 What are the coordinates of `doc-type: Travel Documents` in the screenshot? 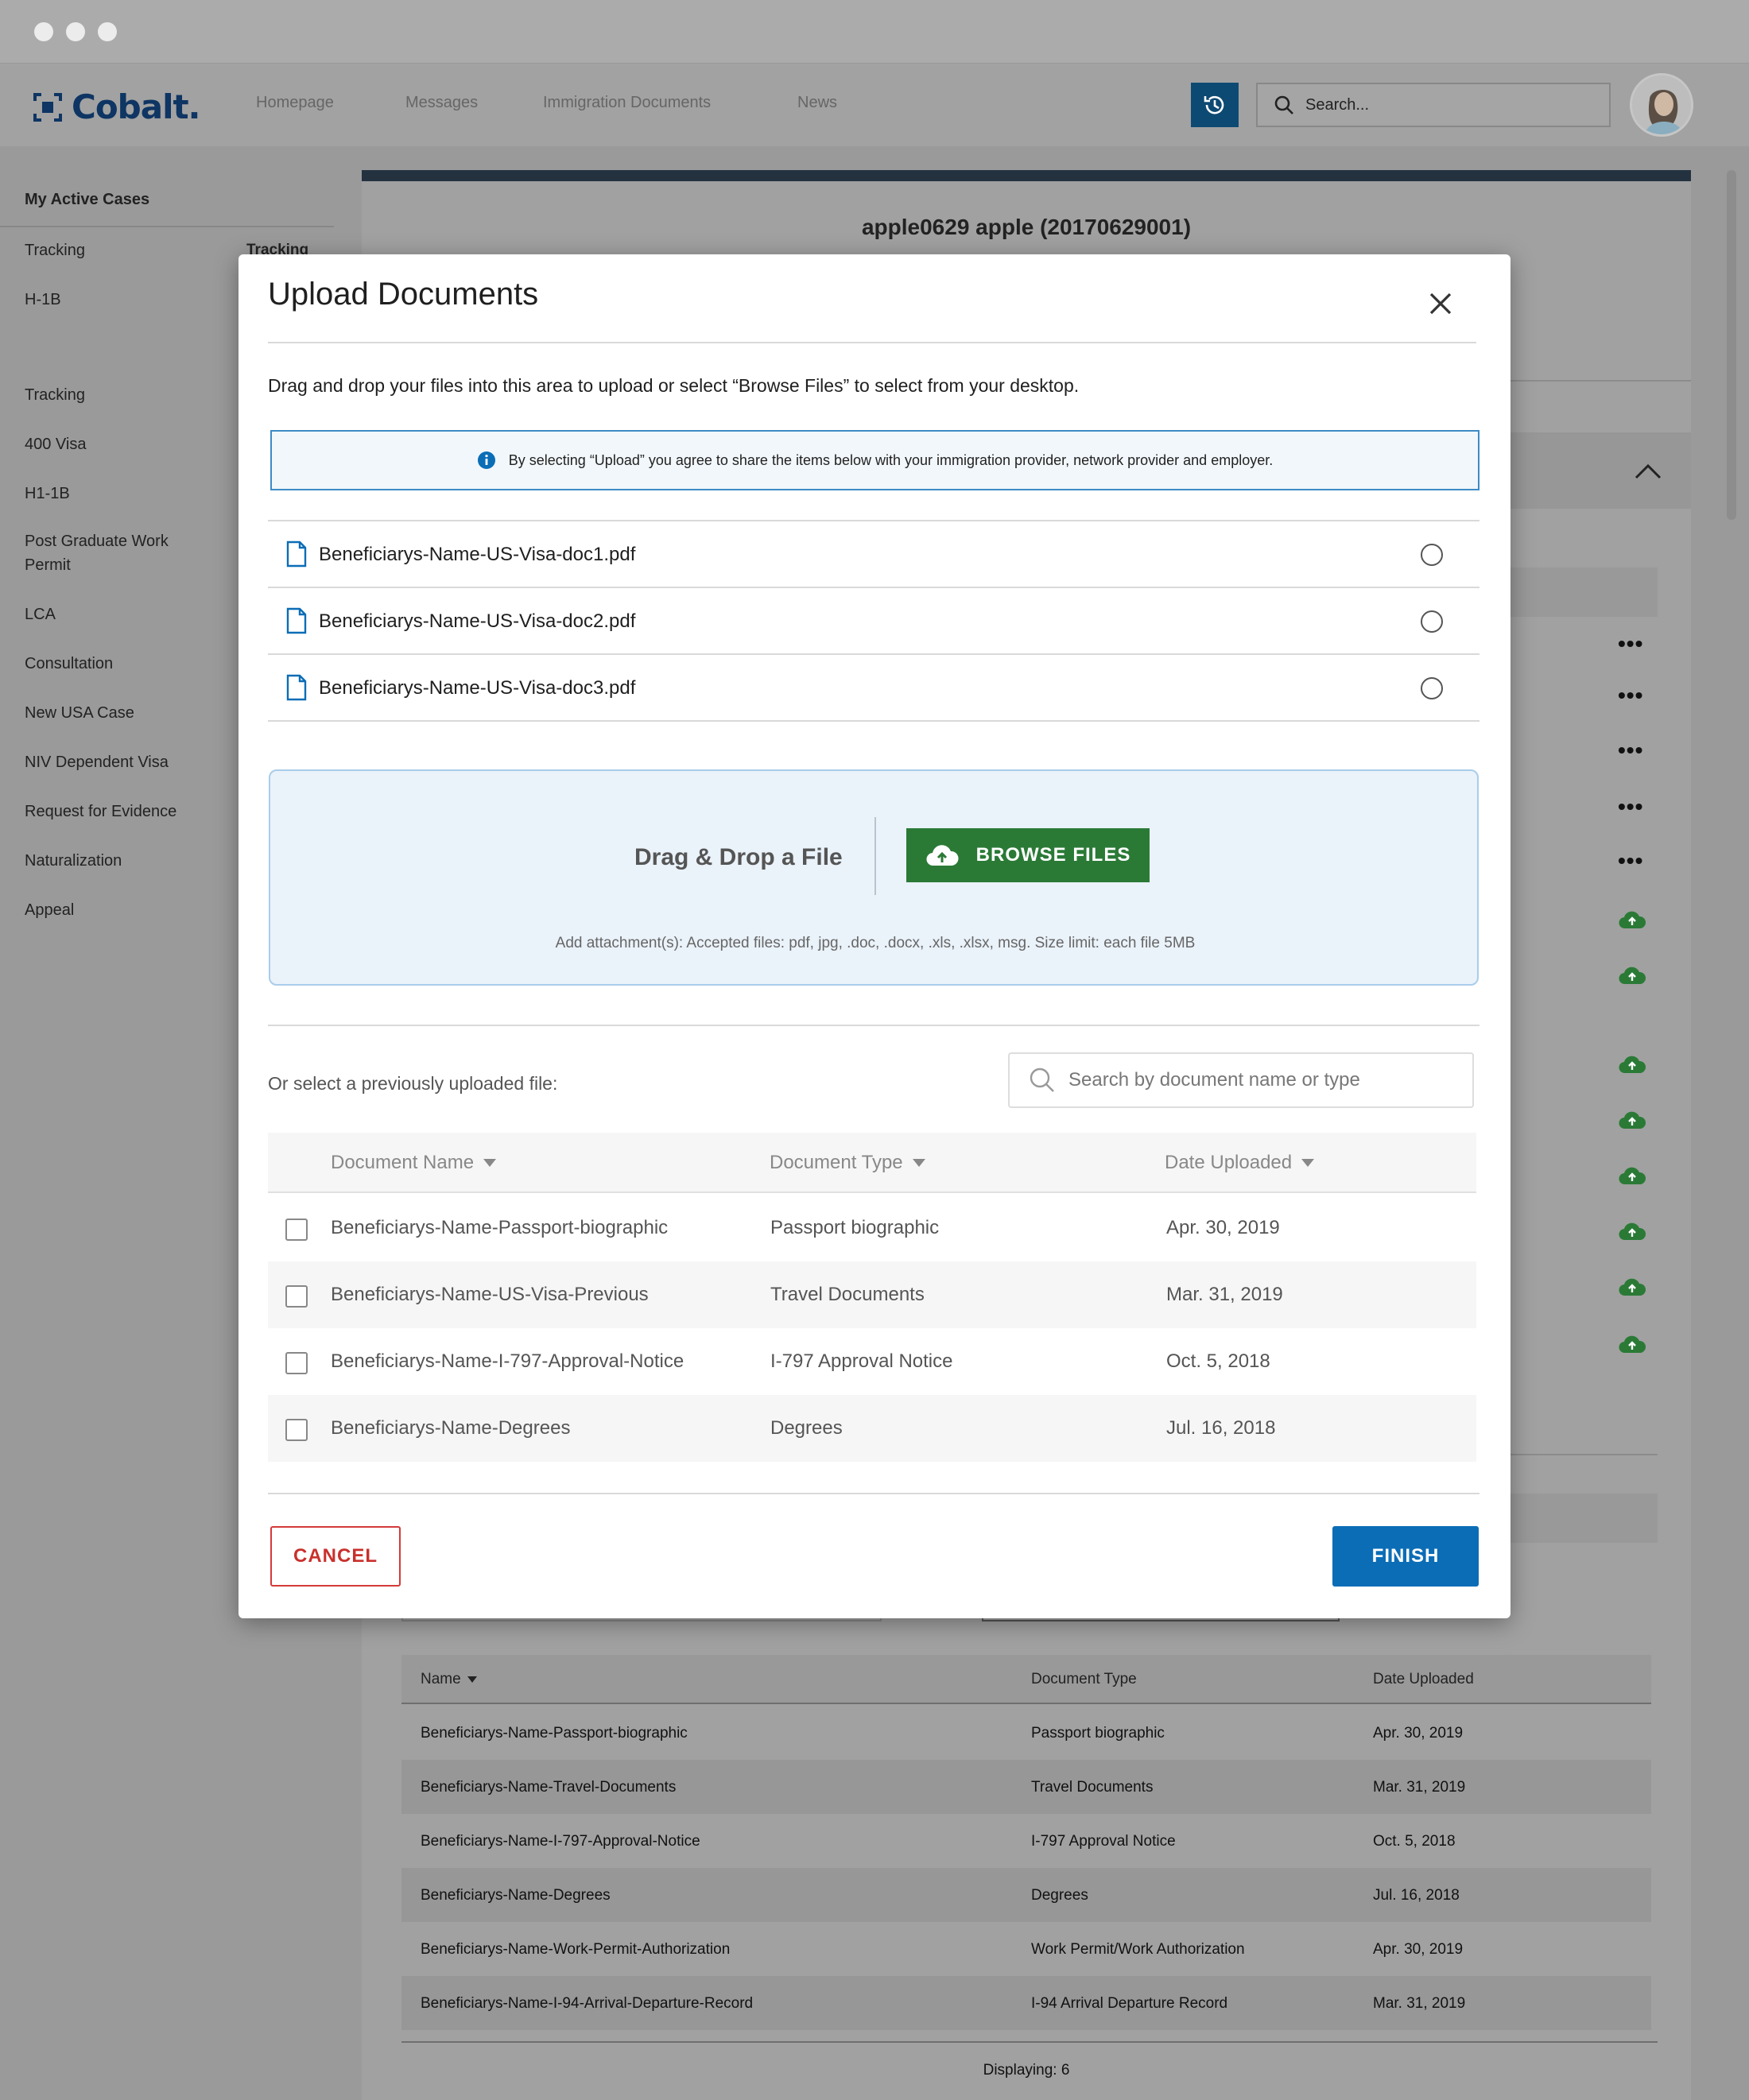 It's located at (1092, 1787).